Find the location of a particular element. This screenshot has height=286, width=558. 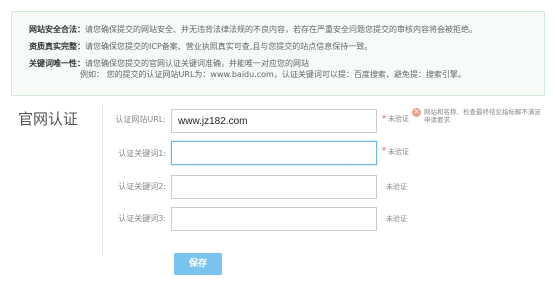

url-hint: 网站和名称、检查最终结论指标解不满足申请要求 is located at coordinates (482, 116).